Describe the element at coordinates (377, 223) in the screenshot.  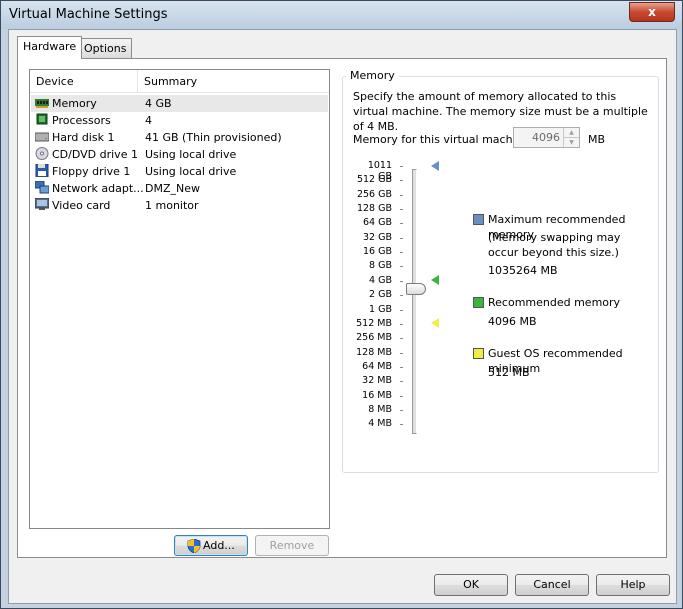
I see `scale-tick-label: 64 GB` at that location.